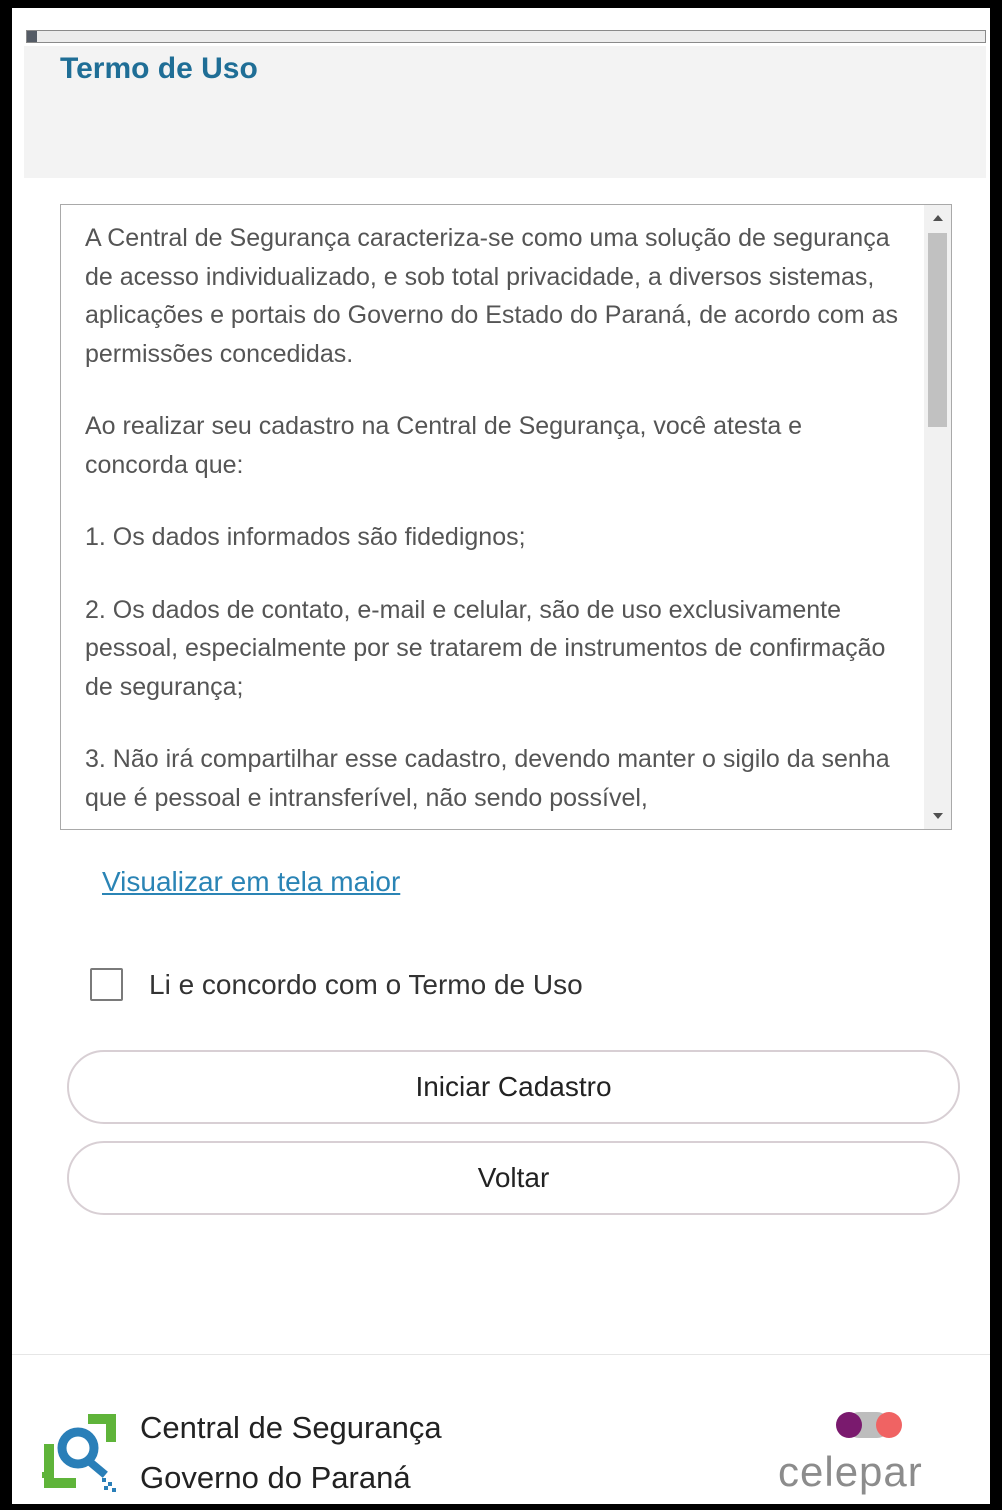 The width and height of the screenshot is (1002, 1510). Describe the element at coordinates (513, 1087) in the screenshot. I see `start-registration-button: Iniciar Cadastro` at that location.